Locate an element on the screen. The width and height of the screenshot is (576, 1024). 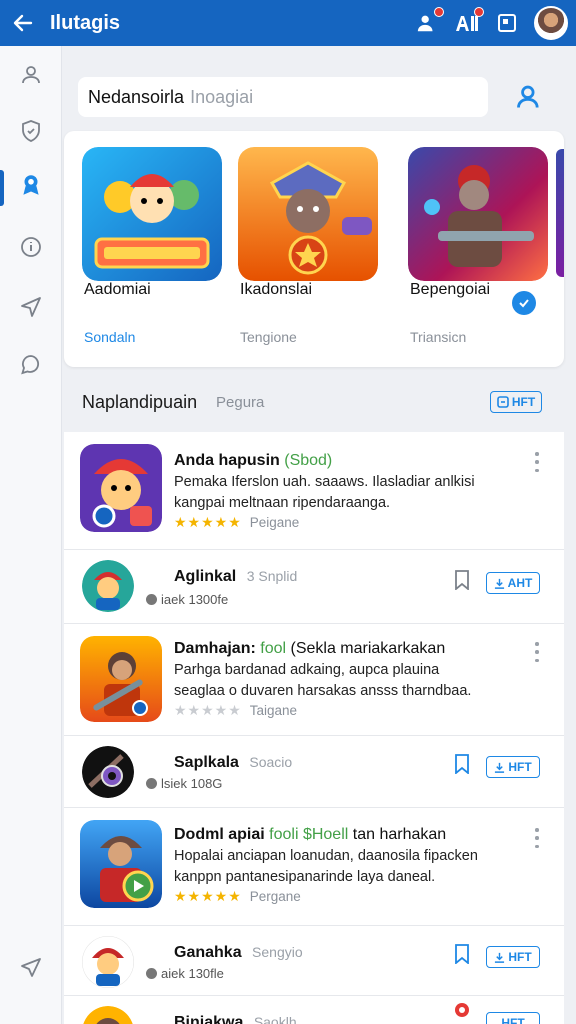
list-item: Saplkala Soacio lsiek 108G HFT is located at coordinates (314, 772).